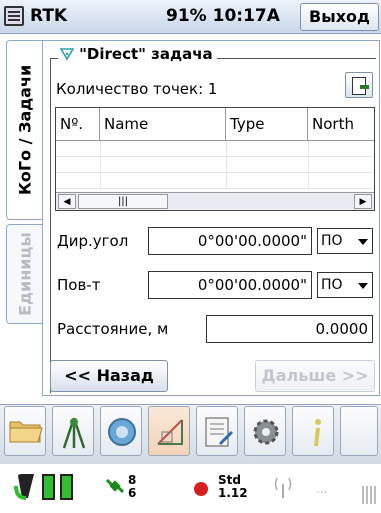 This screenshot has height=513, width=381. I want to click on satellites-tracked: 6, so click(132, 493).